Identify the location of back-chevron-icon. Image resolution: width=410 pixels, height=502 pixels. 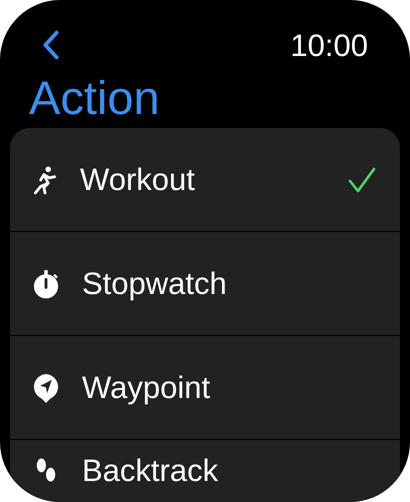
(51, 45).